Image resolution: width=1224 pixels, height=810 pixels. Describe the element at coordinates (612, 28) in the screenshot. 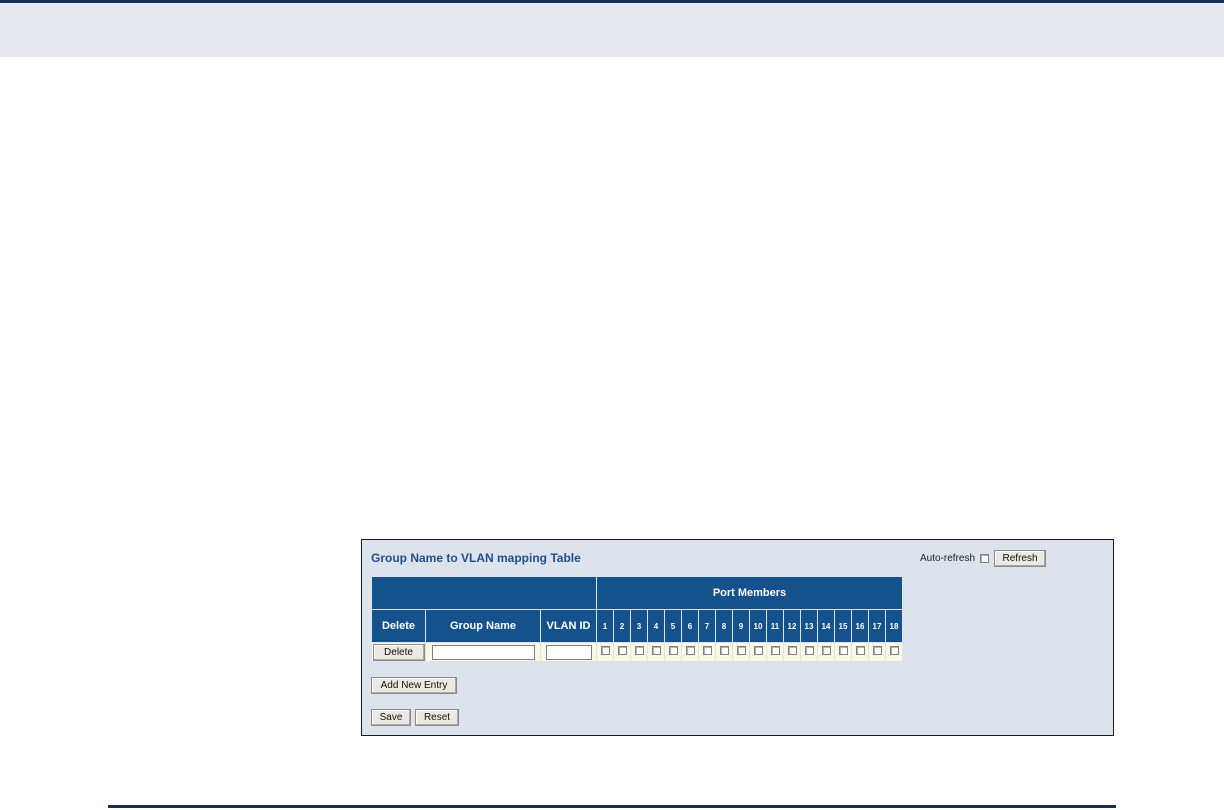

I see `page-header-band` at that location.